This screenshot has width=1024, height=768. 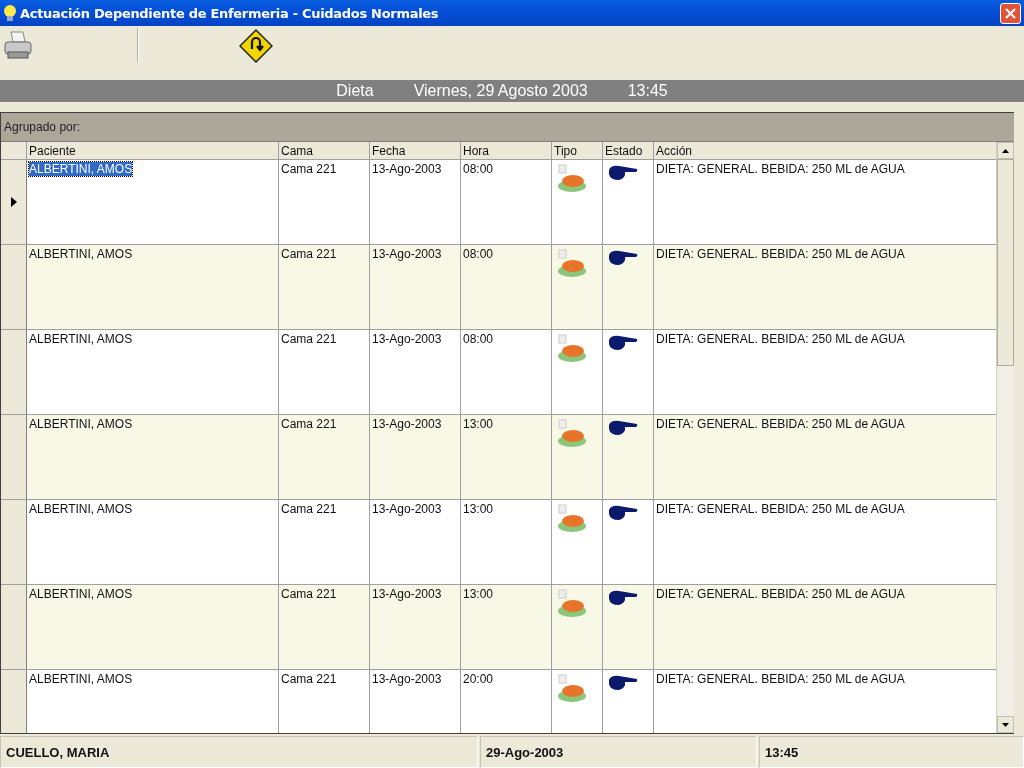 I want to click on table-cell: ALBERTINI, AMOS, so click(x=153, y=701).